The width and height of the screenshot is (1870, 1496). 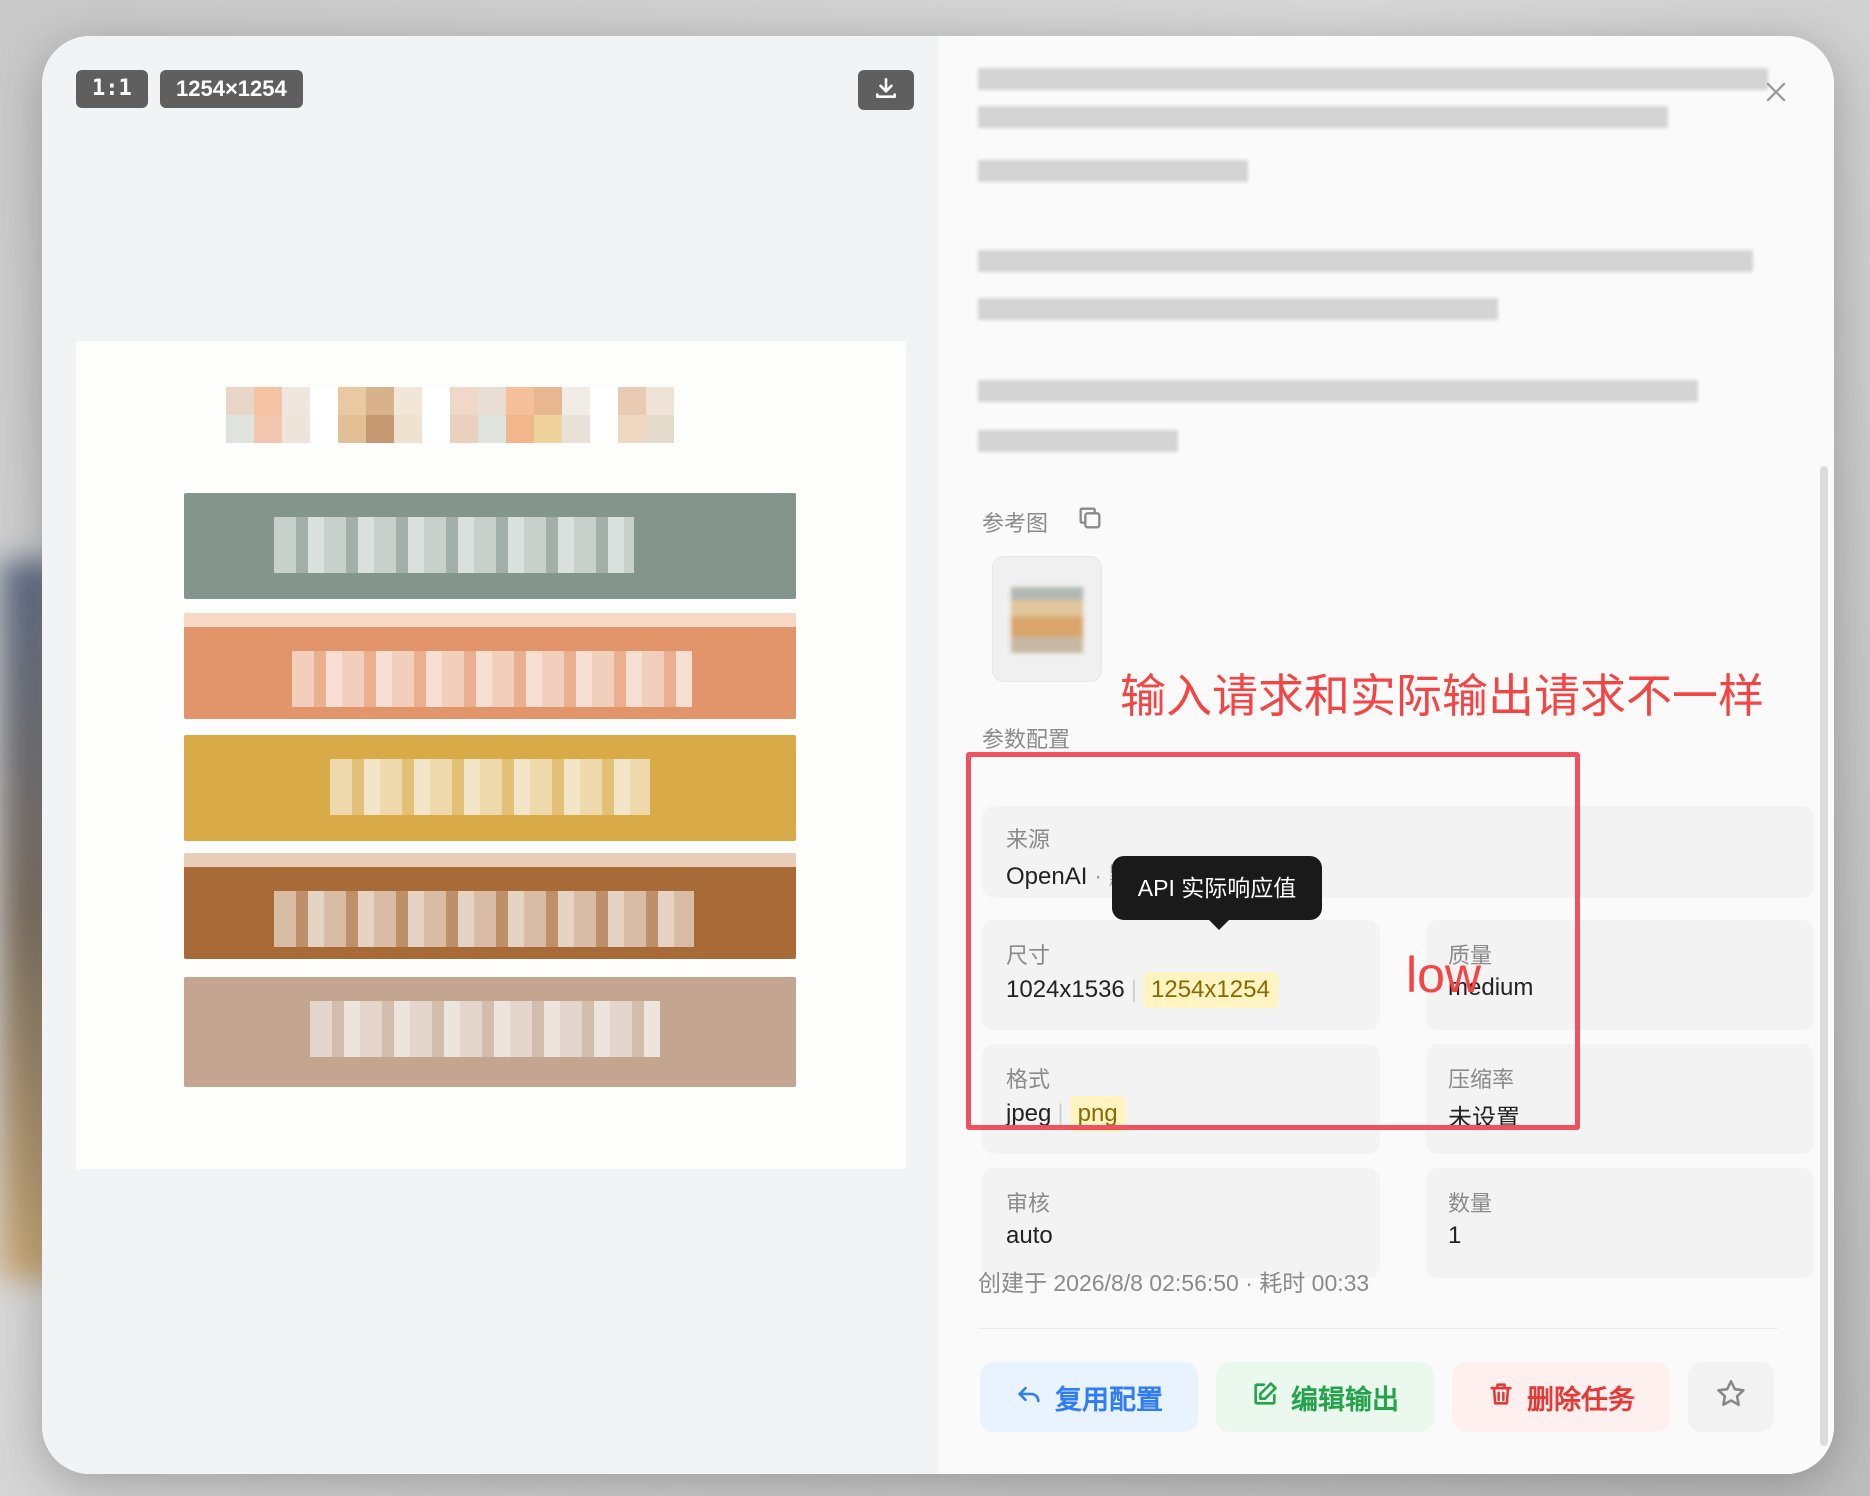 I want to click on favorite-button, so click(x=1731, y=1397).